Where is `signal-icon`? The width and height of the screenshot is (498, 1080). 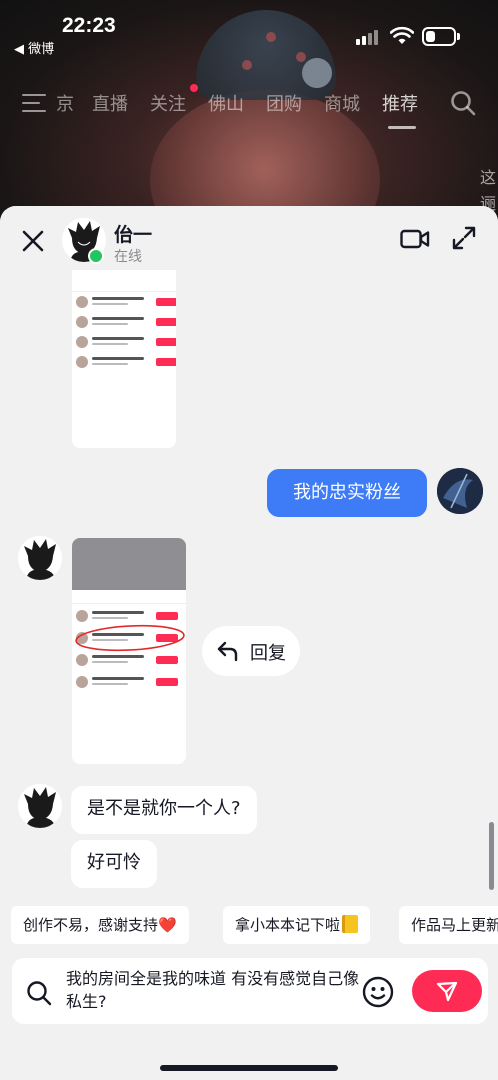
signal-icon is located at coordinates (369, 37).